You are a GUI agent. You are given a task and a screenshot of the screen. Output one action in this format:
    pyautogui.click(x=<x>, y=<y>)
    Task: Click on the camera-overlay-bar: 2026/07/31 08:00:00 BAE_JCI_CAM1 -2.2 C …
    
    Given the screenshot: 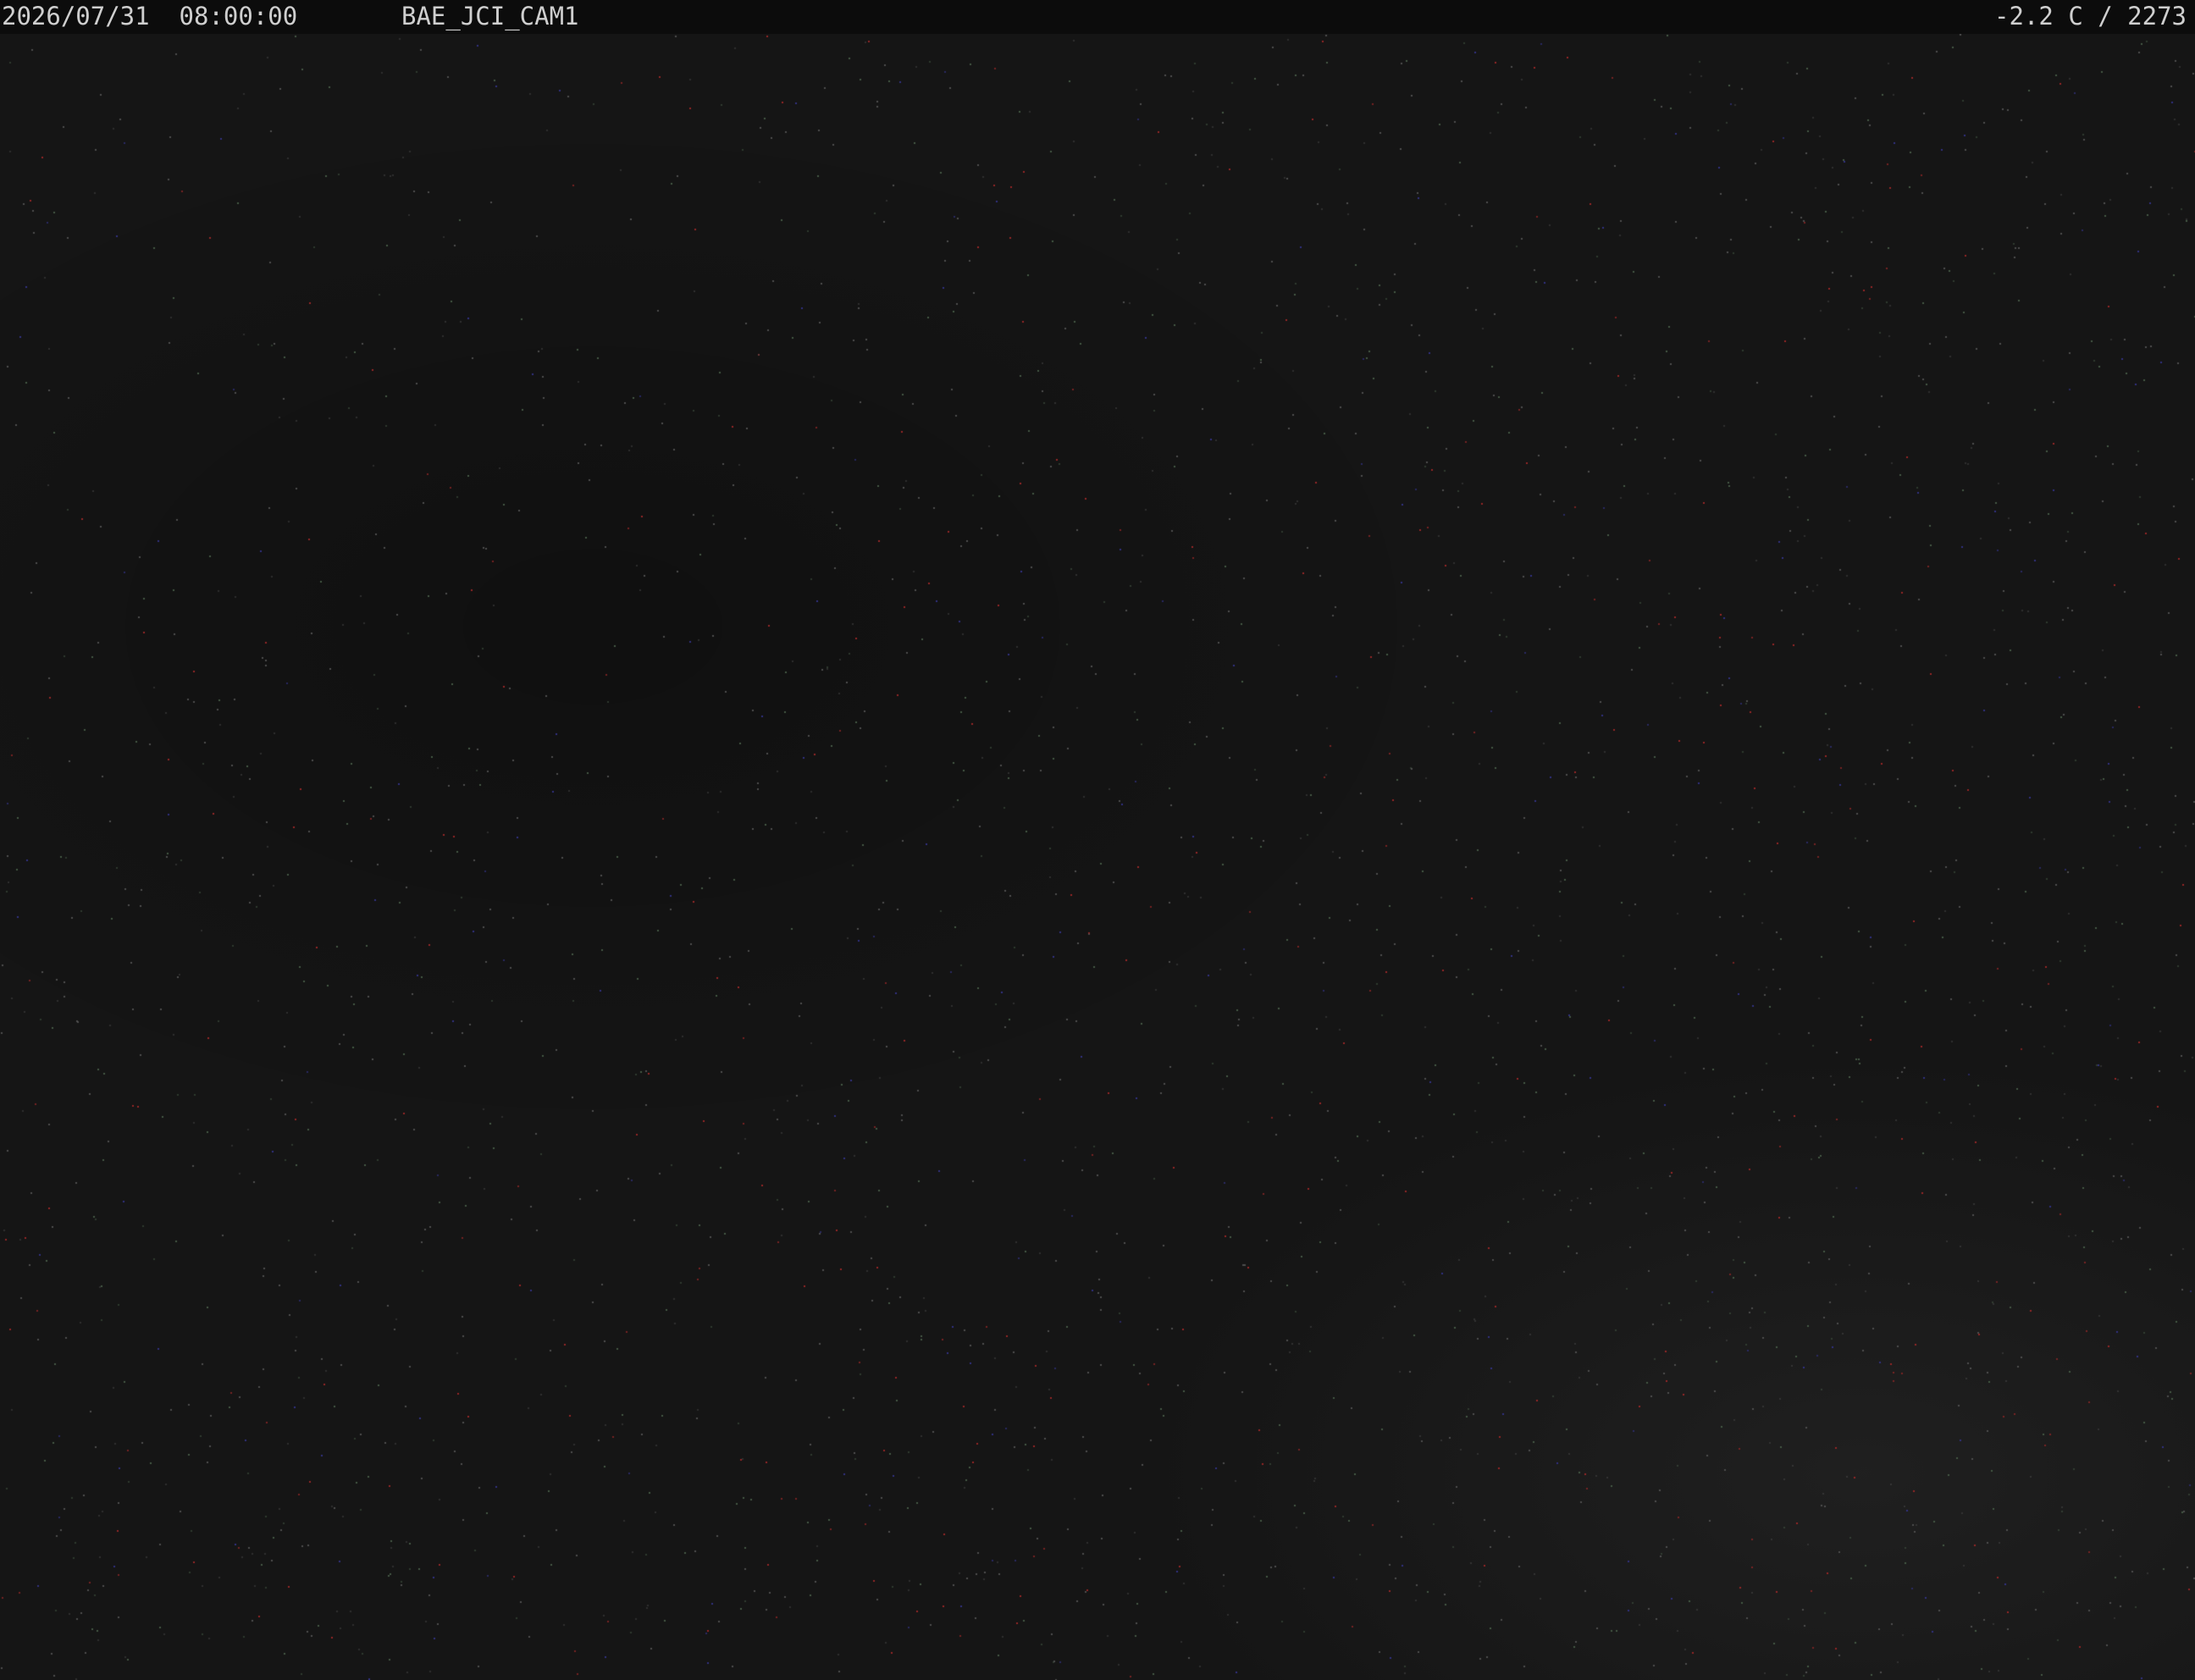 What is the action you would take?
    pyautogui.click(x=1097, y=17)
    